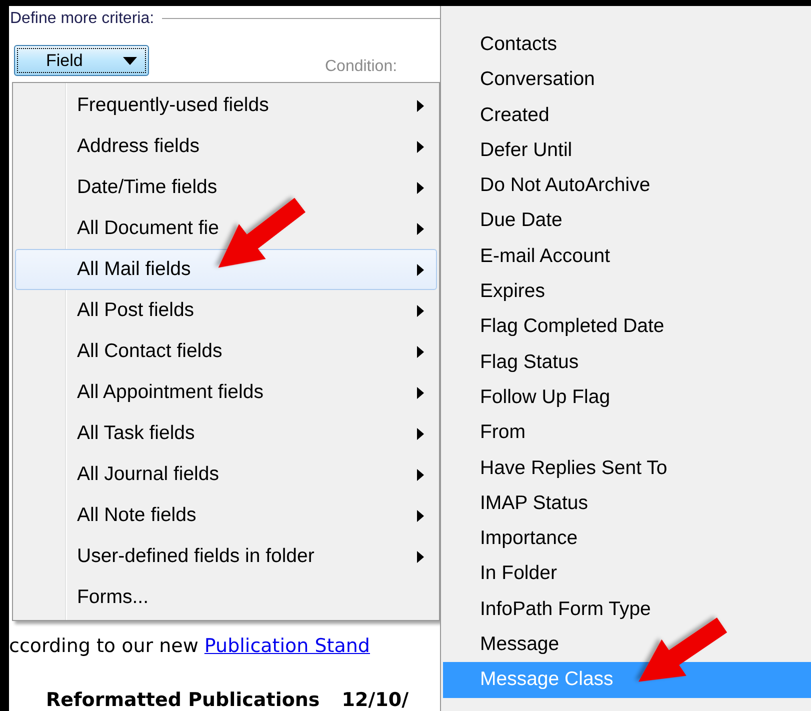 This screenshot has width=811, height=711. Describe the element at coordinates (627, 504) in the screenshot. I see `menu-item: IMAP Status` at that location.